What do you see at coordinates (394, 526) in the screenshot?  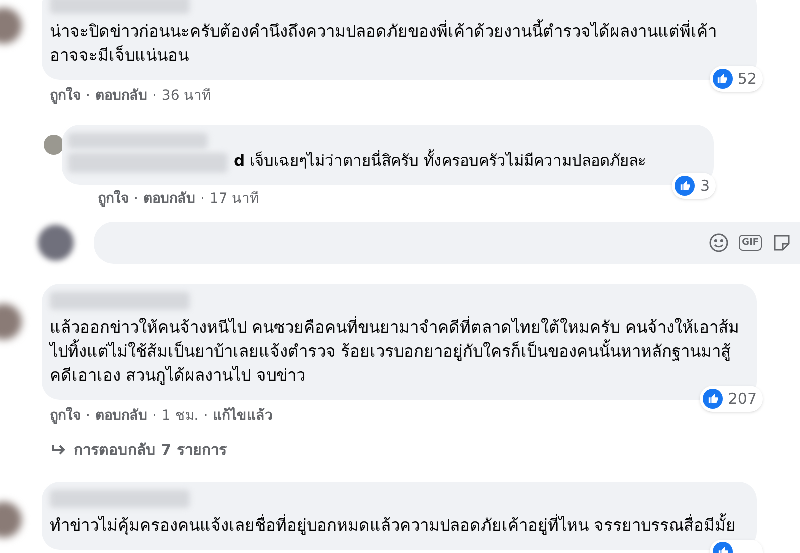 I see `comment-text: ทำข่าวไม่คุ้มครองคนแจ้งเลยชื่อที่อยู่บอกหมดแล้วความปลอดภัยเค้าอยู่ที่ไหน จรรยาบรรณสื่อมีมั้ย` at bounding box center [394, 526].